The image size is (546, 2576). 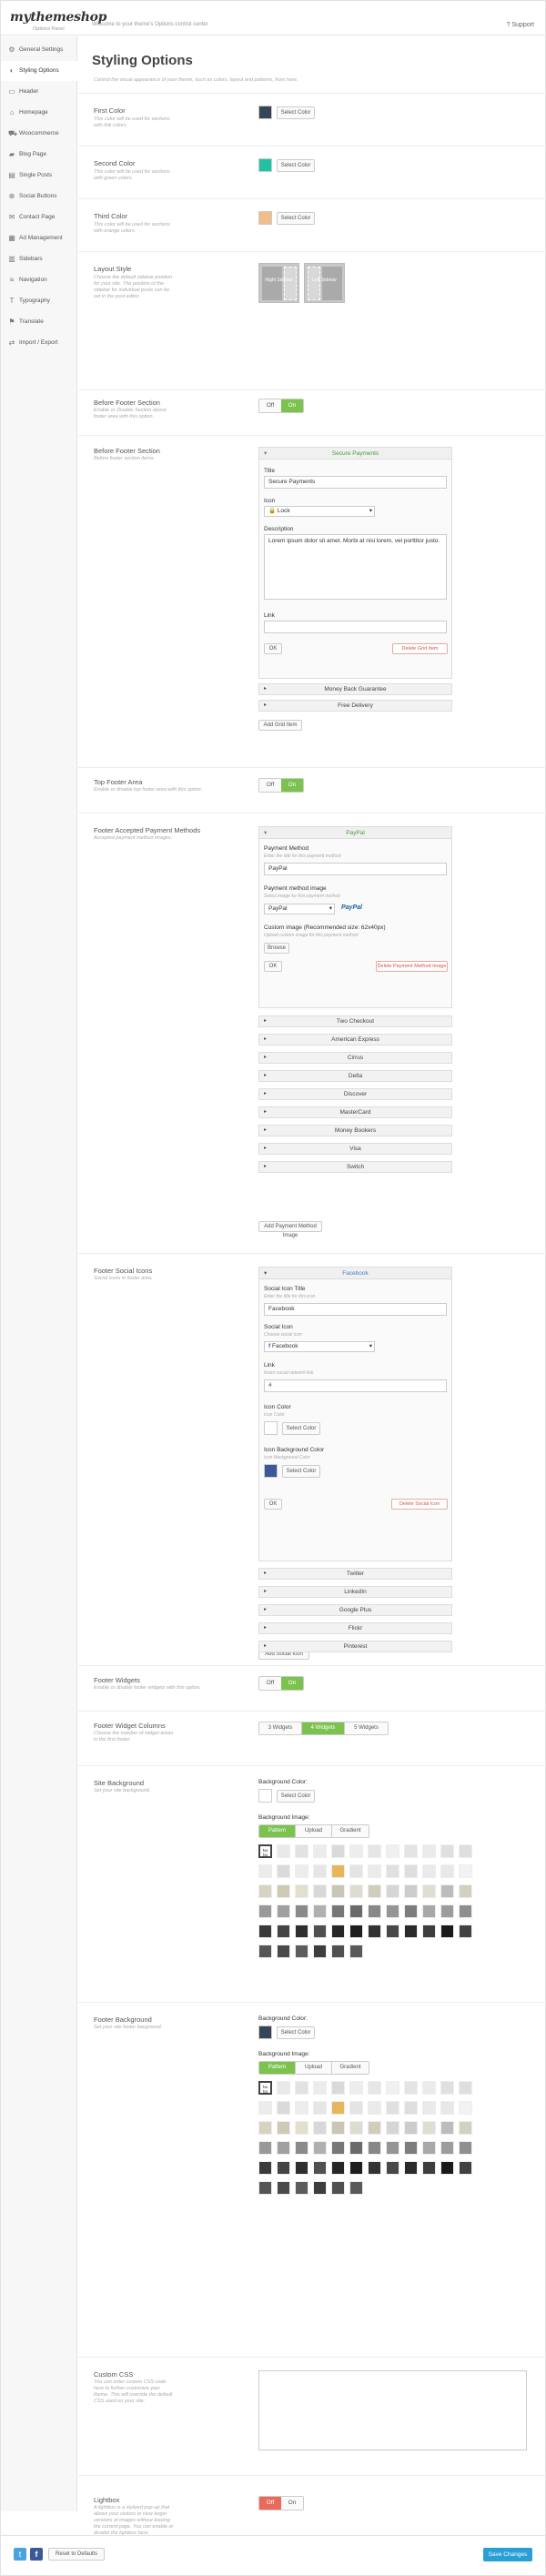 I want to click on support-link: ? Support, so click(x=521, y=25).